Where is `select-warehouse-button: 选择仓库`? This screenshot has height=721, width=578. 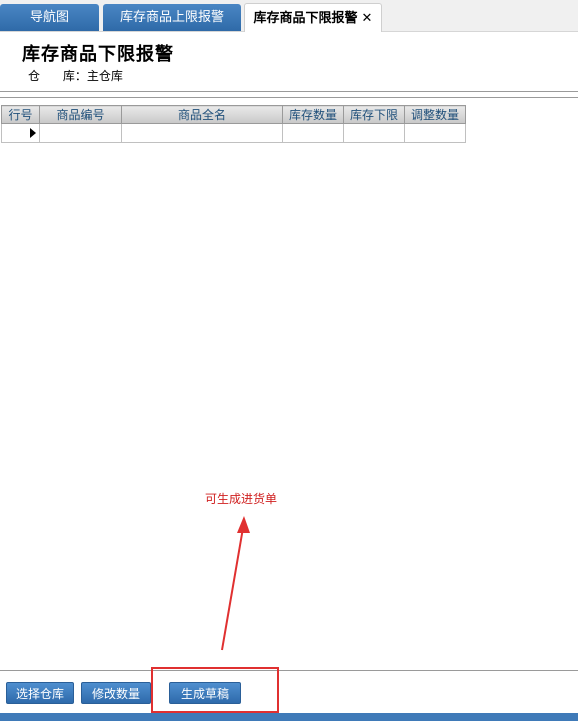
select-warehouse-button: 选择仓库 is located at coordinates (40, 693).